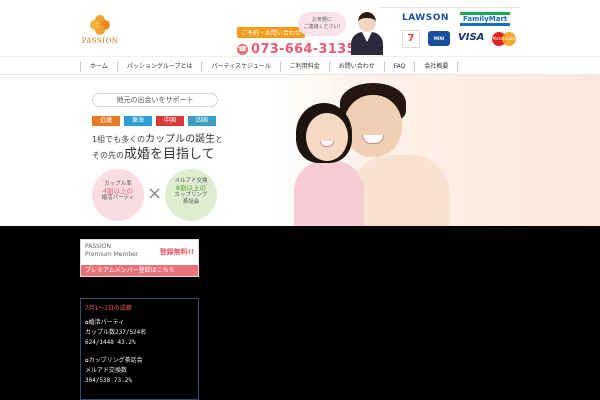 Image resolution: width=600 pixels, height=400 pixels. What do you see at coordinates (155, 100) in the screenshot?
I see `hero-tagline: 地元の出会いをサポート` at bounding box center [155, 100].